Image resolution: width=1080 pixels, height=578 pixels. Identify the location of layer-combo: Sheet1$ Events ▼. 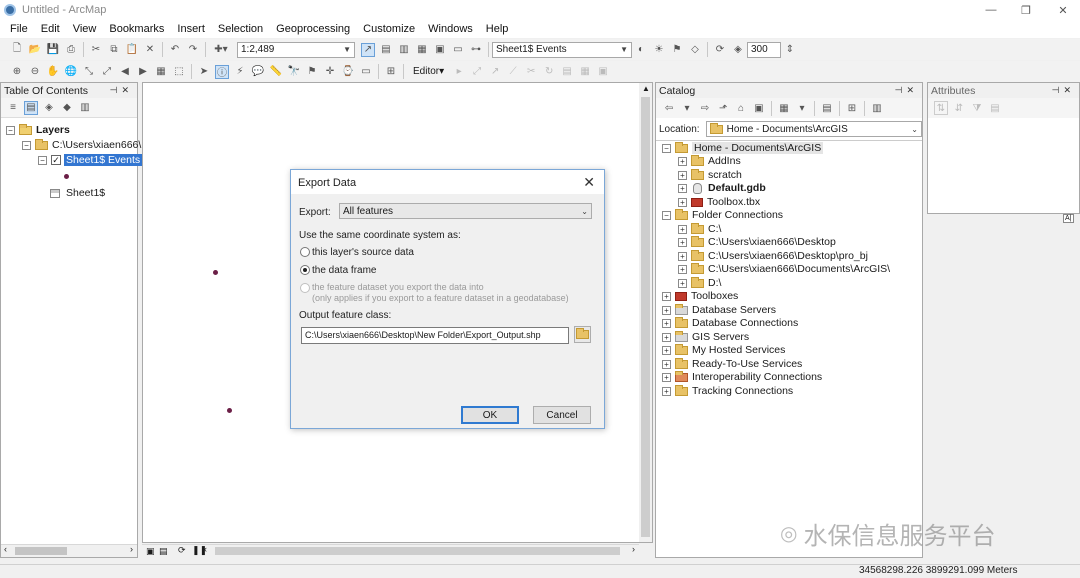
(562, 49).